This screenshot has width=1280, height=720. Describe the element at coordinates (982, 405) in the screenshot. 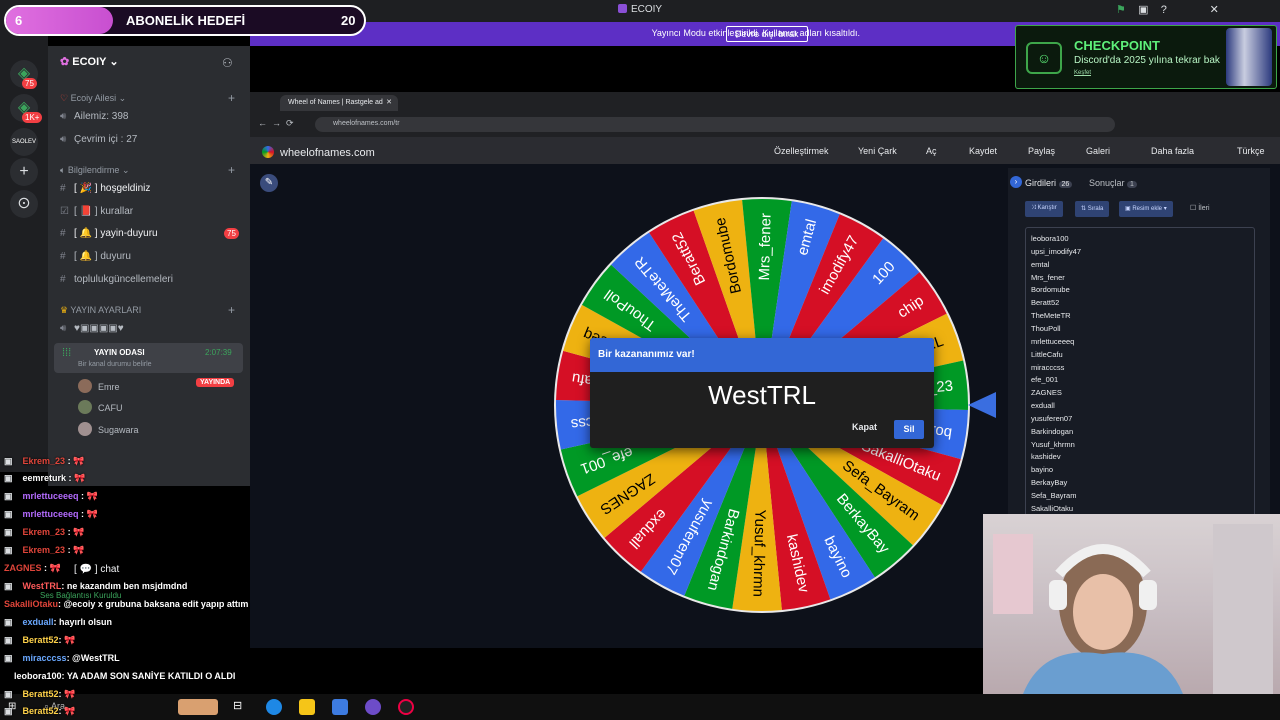

I see `wheel-pointer` at that location.